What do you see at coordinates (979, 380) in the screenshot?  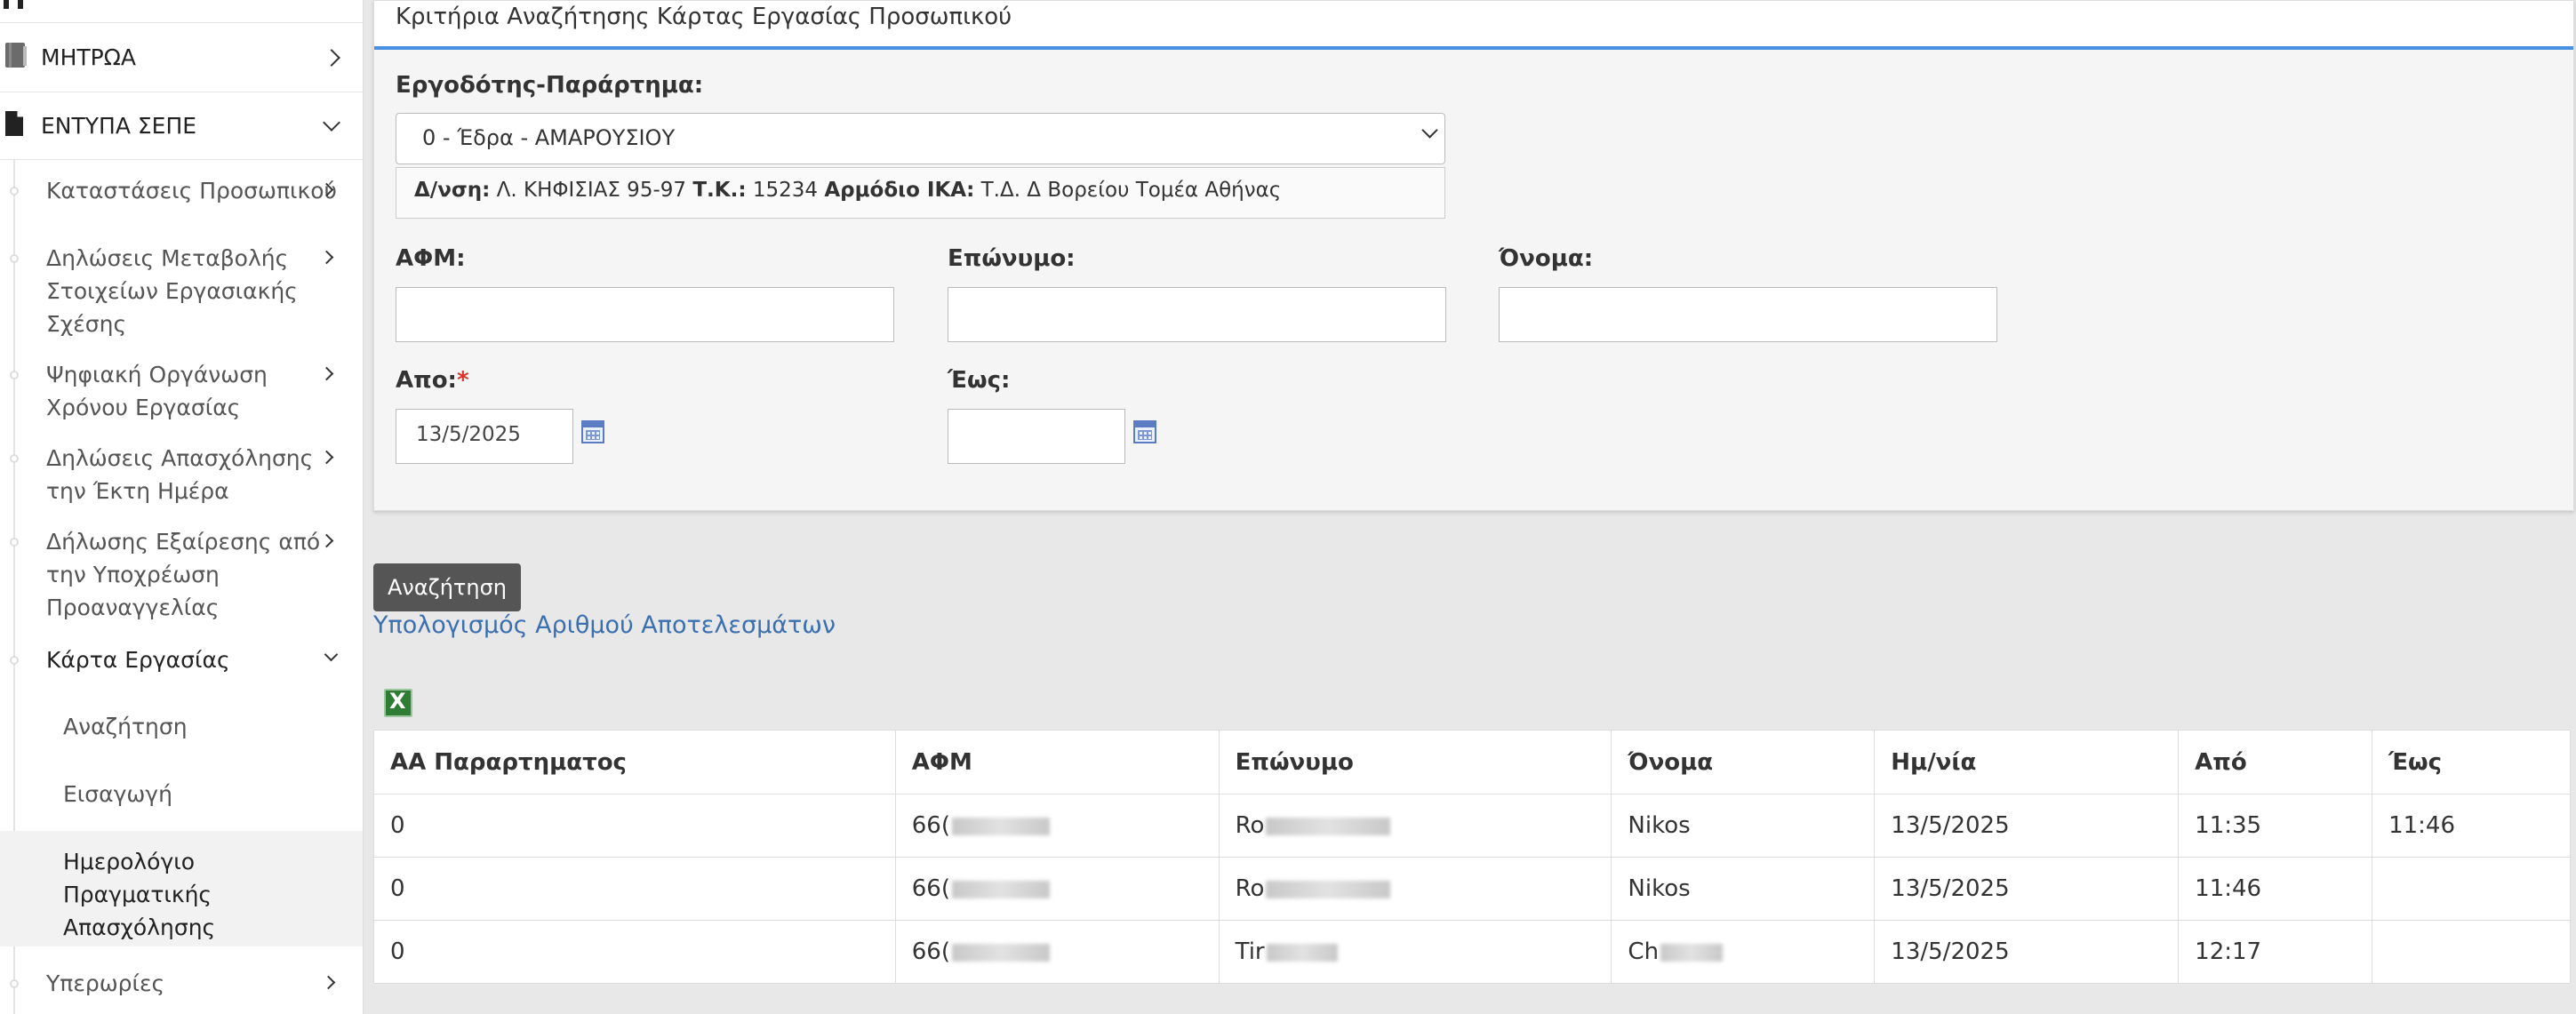 I see `to-label: Έως:` at bounding box center [979, 380].